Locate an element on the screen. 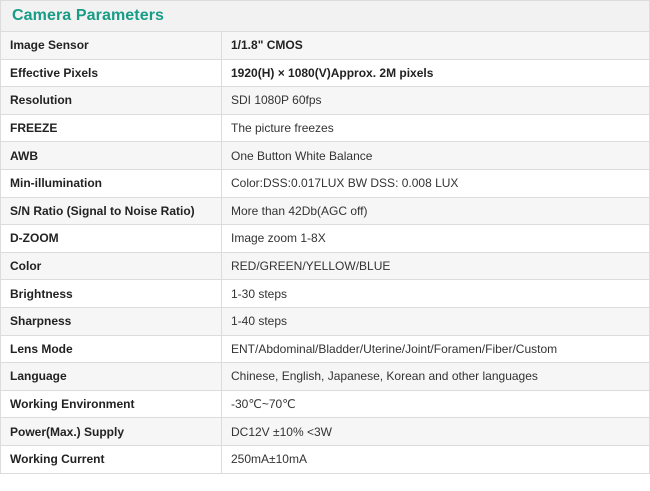 This screenshot has height=491, width=650. table-row: D-ZOOM Image zoom 1-8X is located at coordinates (325, 238).